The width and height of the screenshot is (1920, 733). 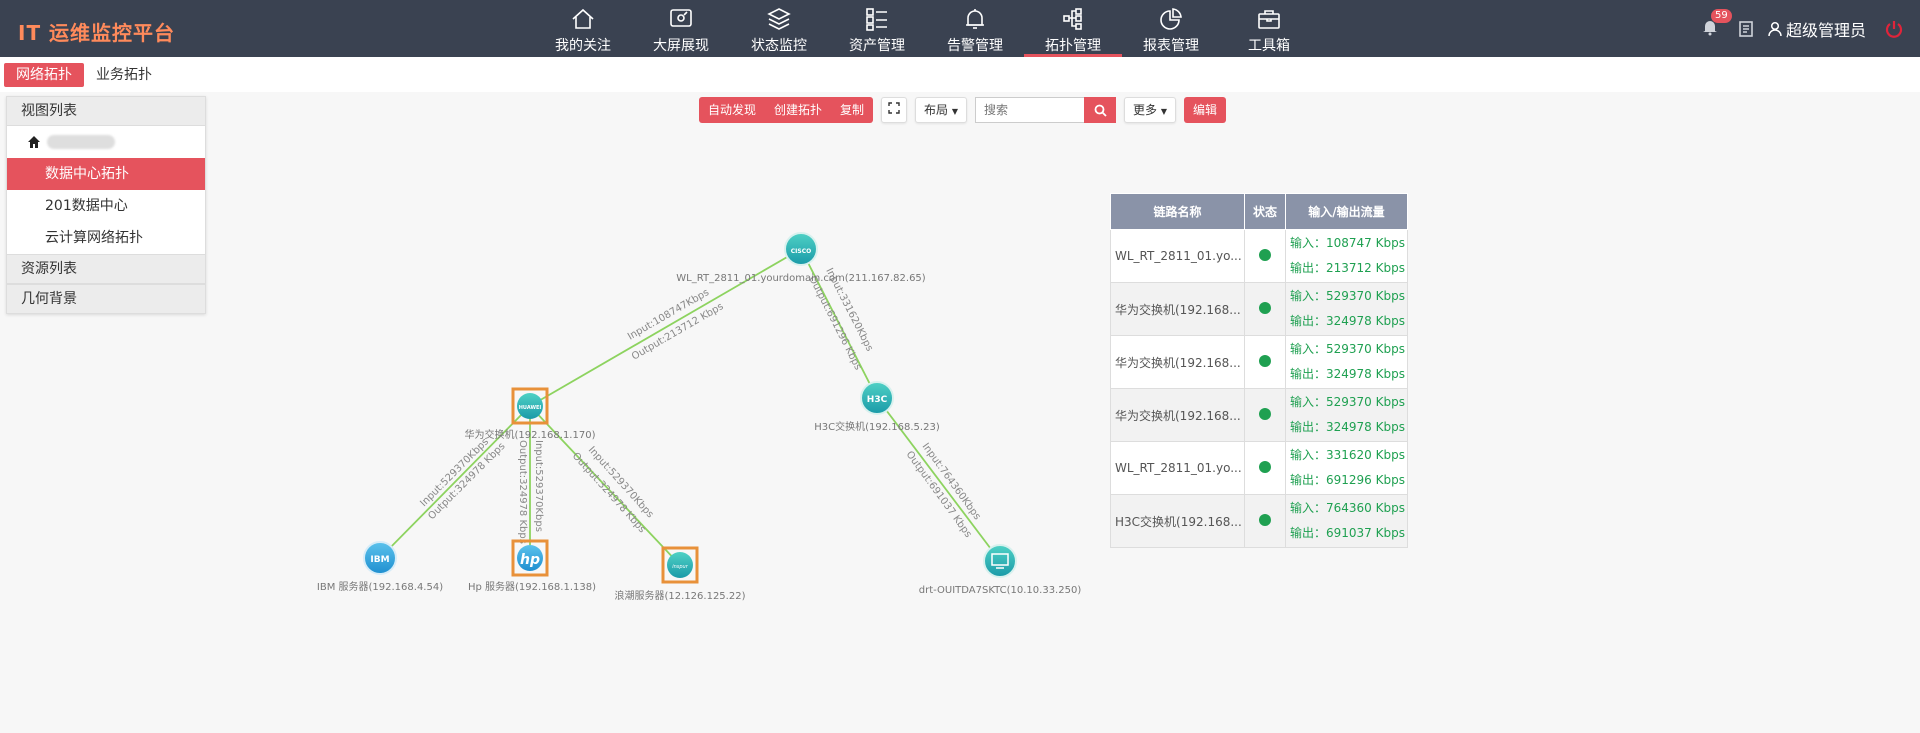 I want to click on node-logo: HUAWEI, so click(x=530, y=408).